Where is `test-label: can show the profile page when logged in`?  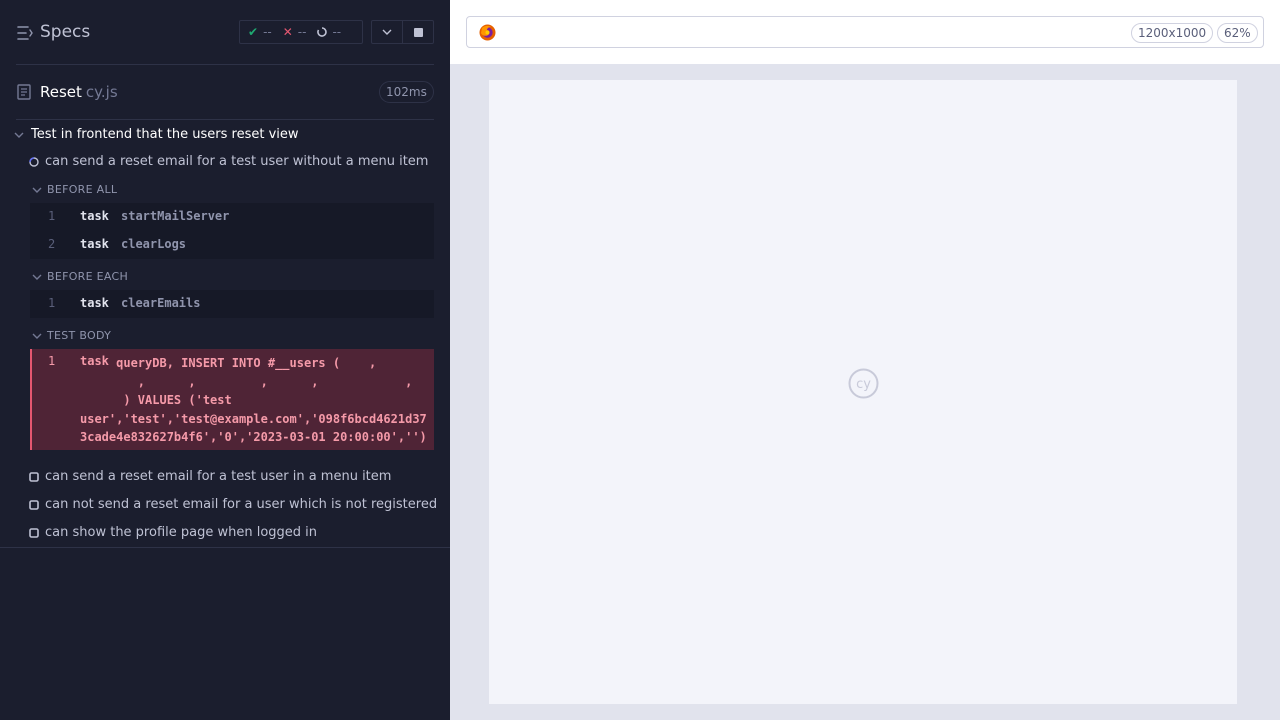
test-label: can show the profile page when logged in is located at coordinates (181, 532).